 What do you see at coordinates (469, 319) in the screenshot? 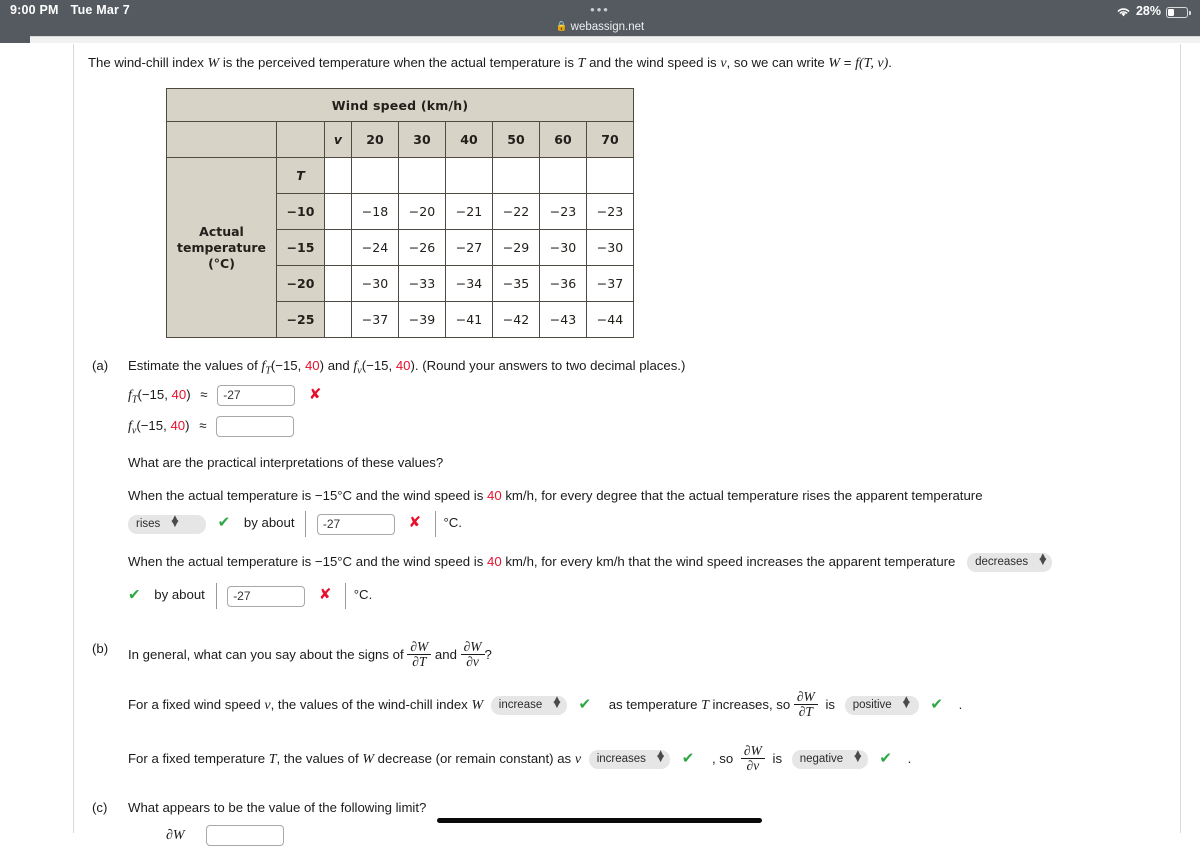
I see `cell-3-2: −41` at bounding box center [469, 319].